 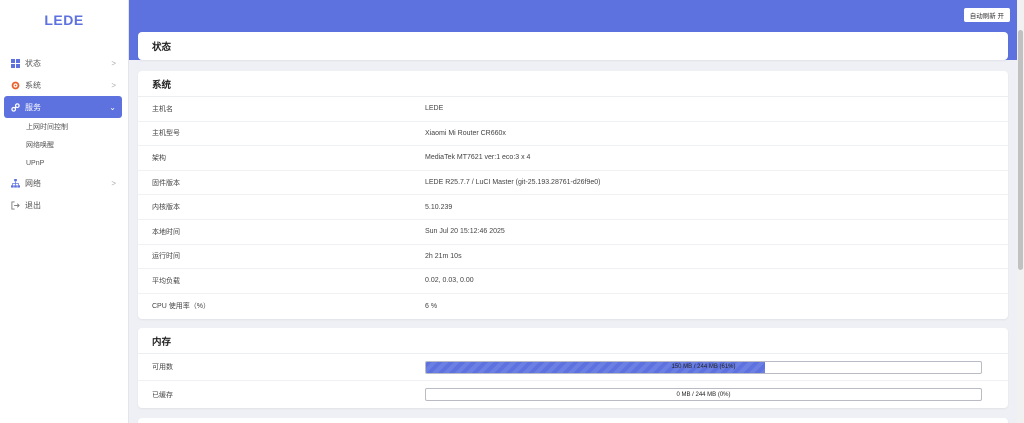 What do you see at coordinates (166, 232) in the screenshot?
I see `row-key: 本地时间` at bounding box center [166, 232].